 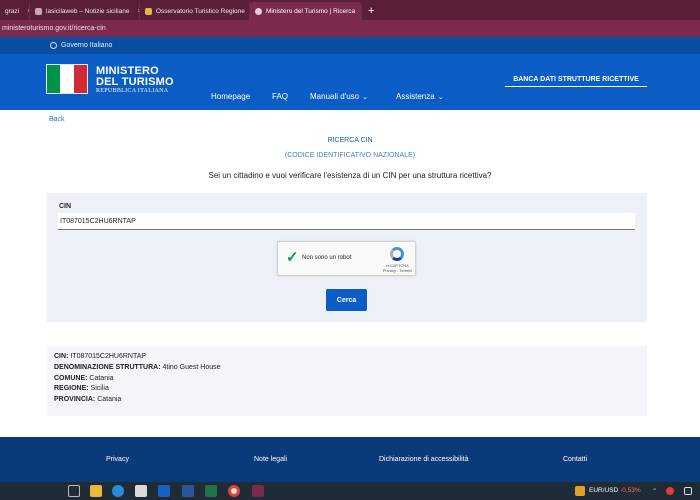 What do you see at coordinates (71, 378) in the screenshot?
I see `result-label: COMUNE:` at bounding box center [71, 378].